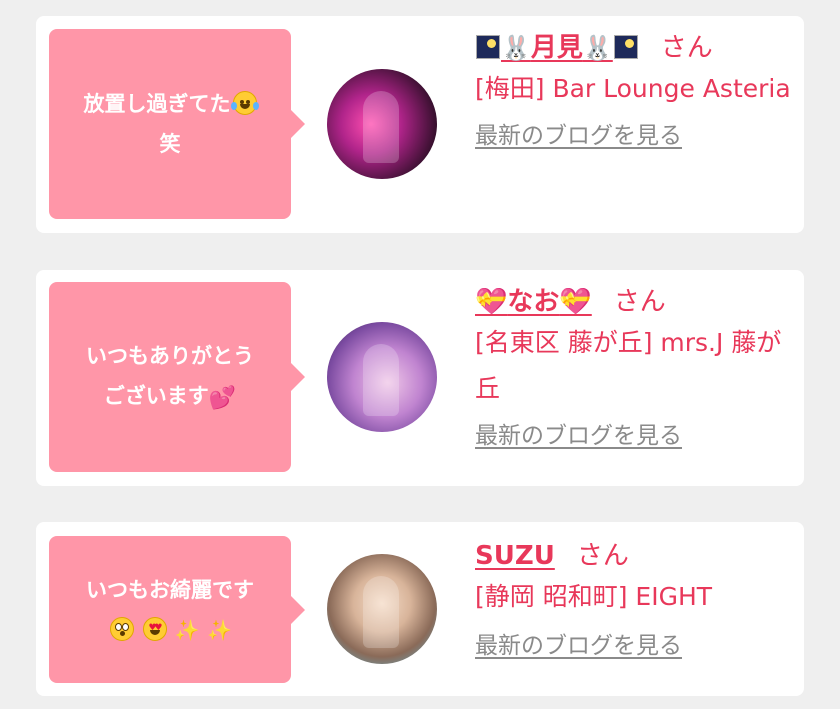  What do you see at coordinates (122, 628) in the screenshot?
I see `flushed-face-icon` at bounding box center [122, 628].